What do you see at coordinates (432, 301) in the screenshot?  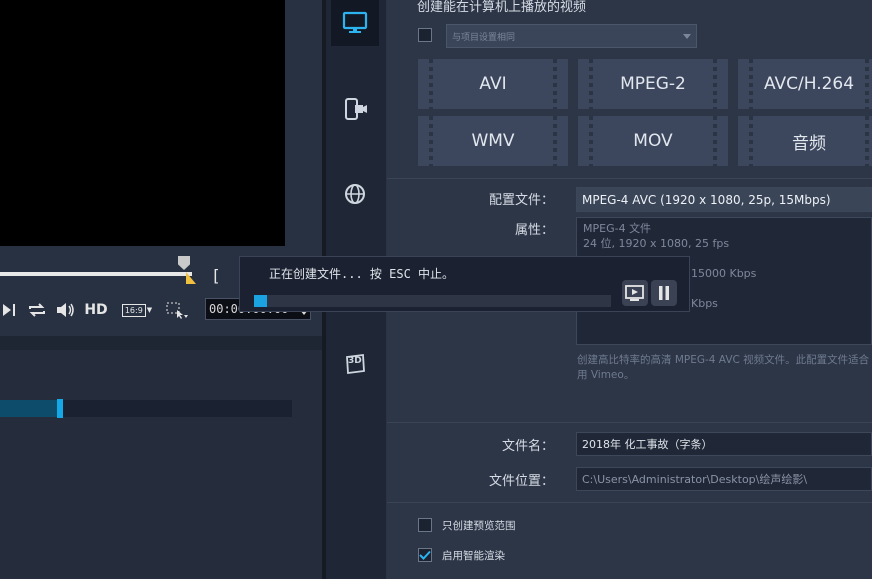 I see `dialog-progress-track` at bounding box center [432, 301].